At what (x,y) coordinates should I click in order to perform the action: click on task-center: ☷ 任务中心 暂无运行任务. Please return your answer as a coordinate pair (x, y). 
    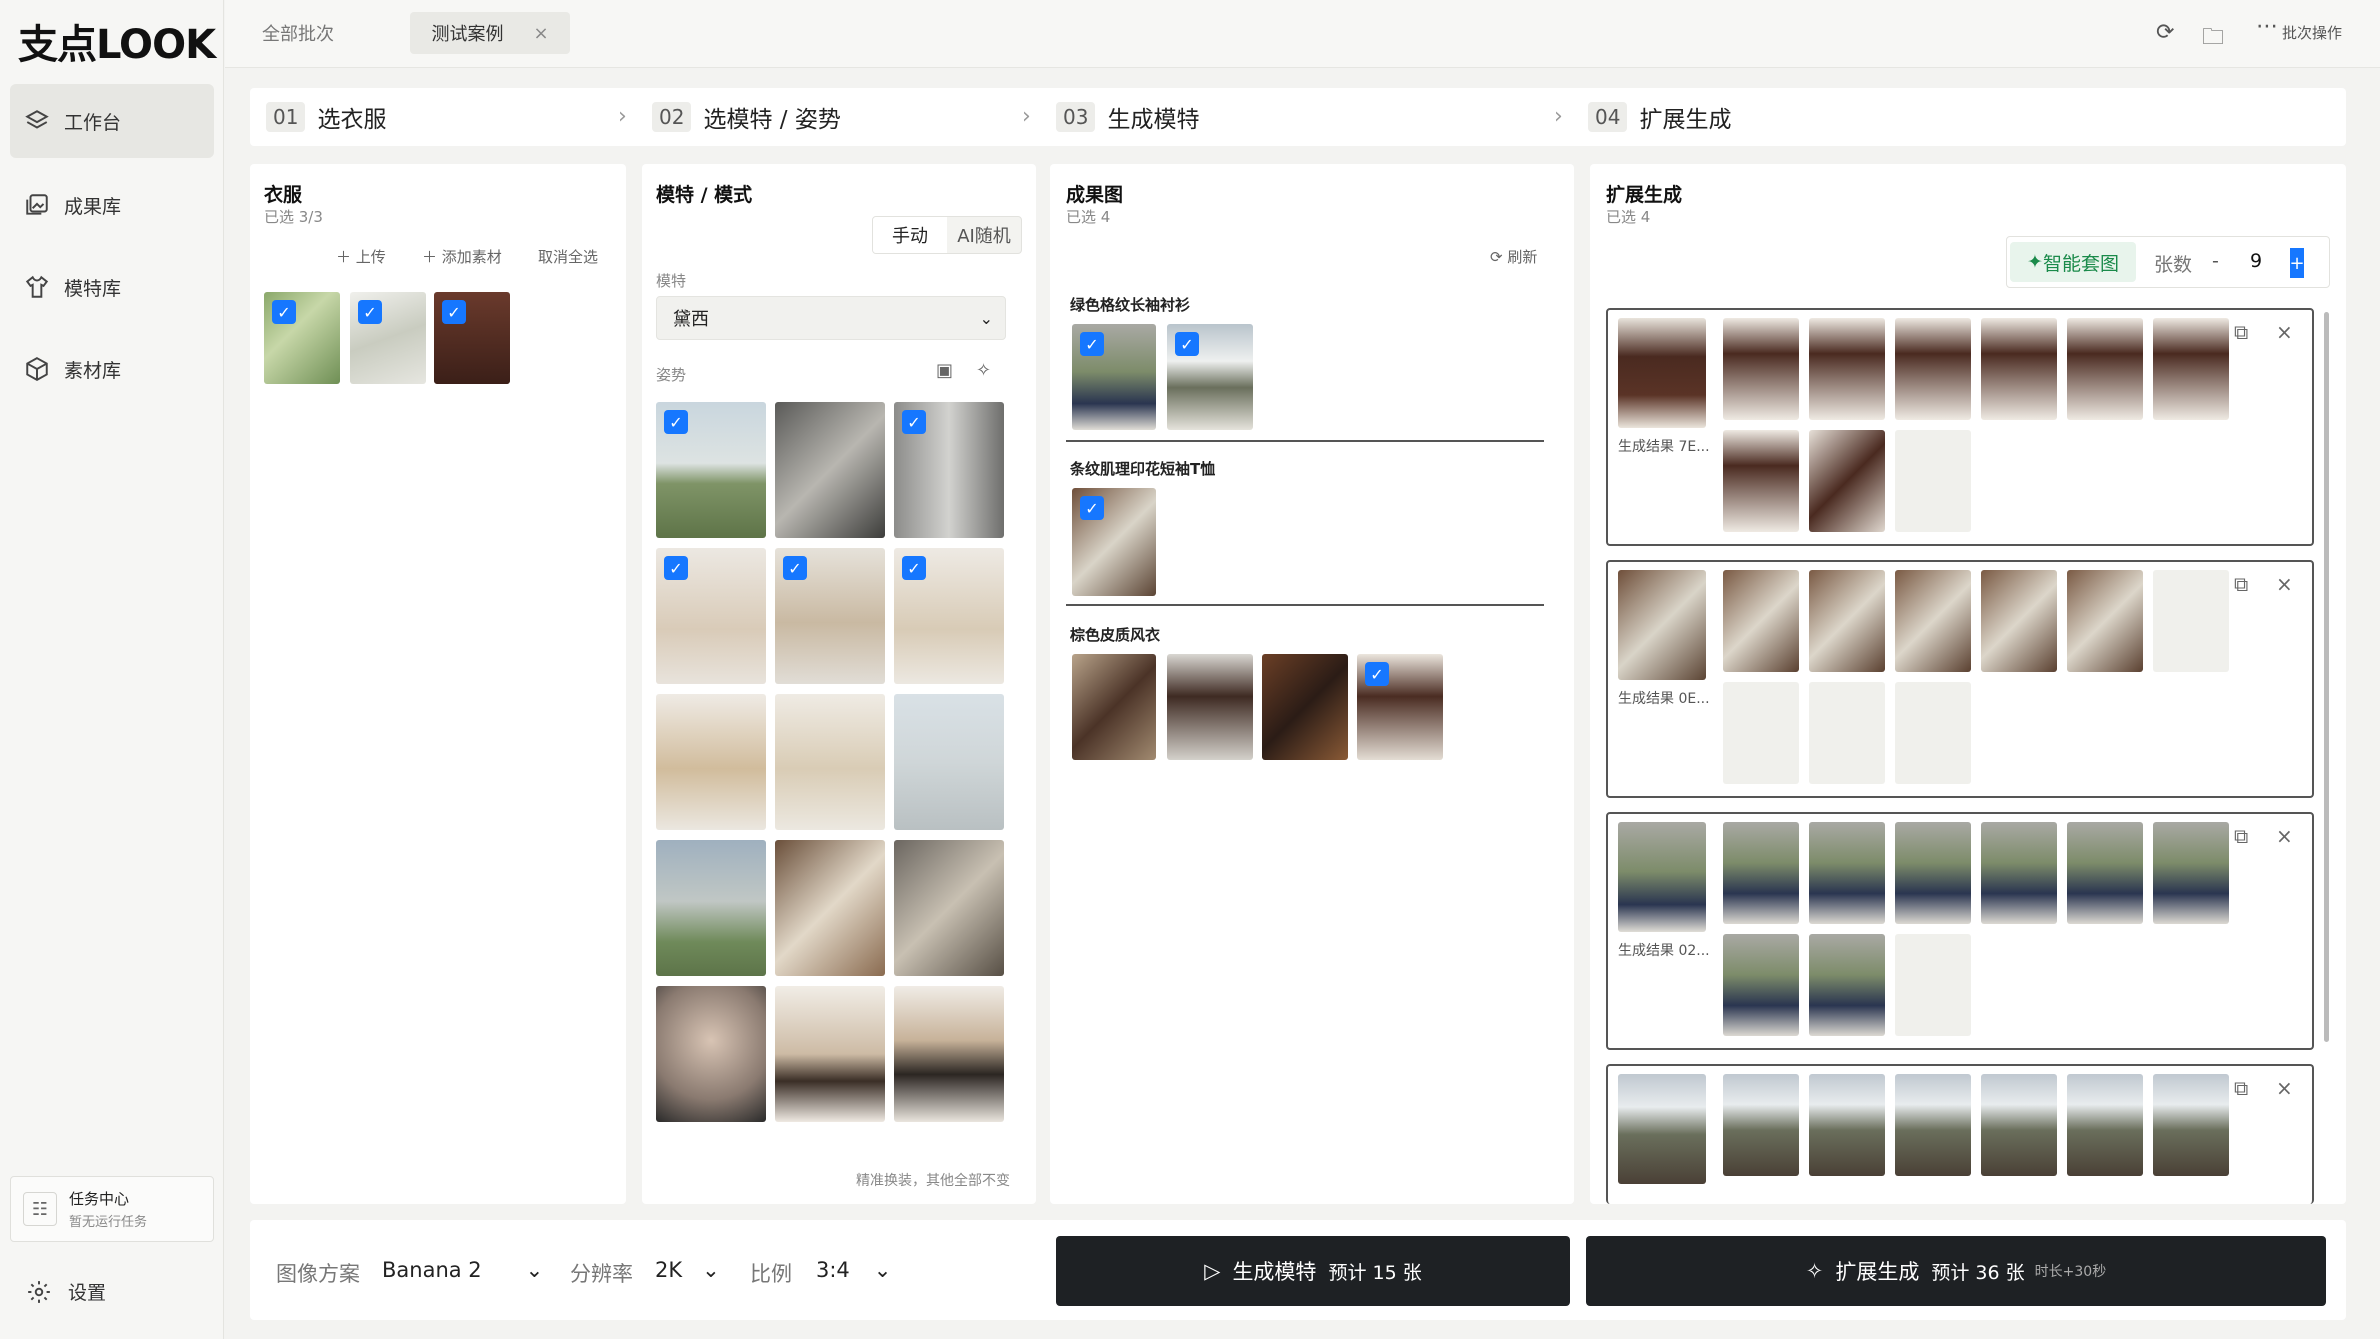
    Looking at the image, I should click on (112, 1209).